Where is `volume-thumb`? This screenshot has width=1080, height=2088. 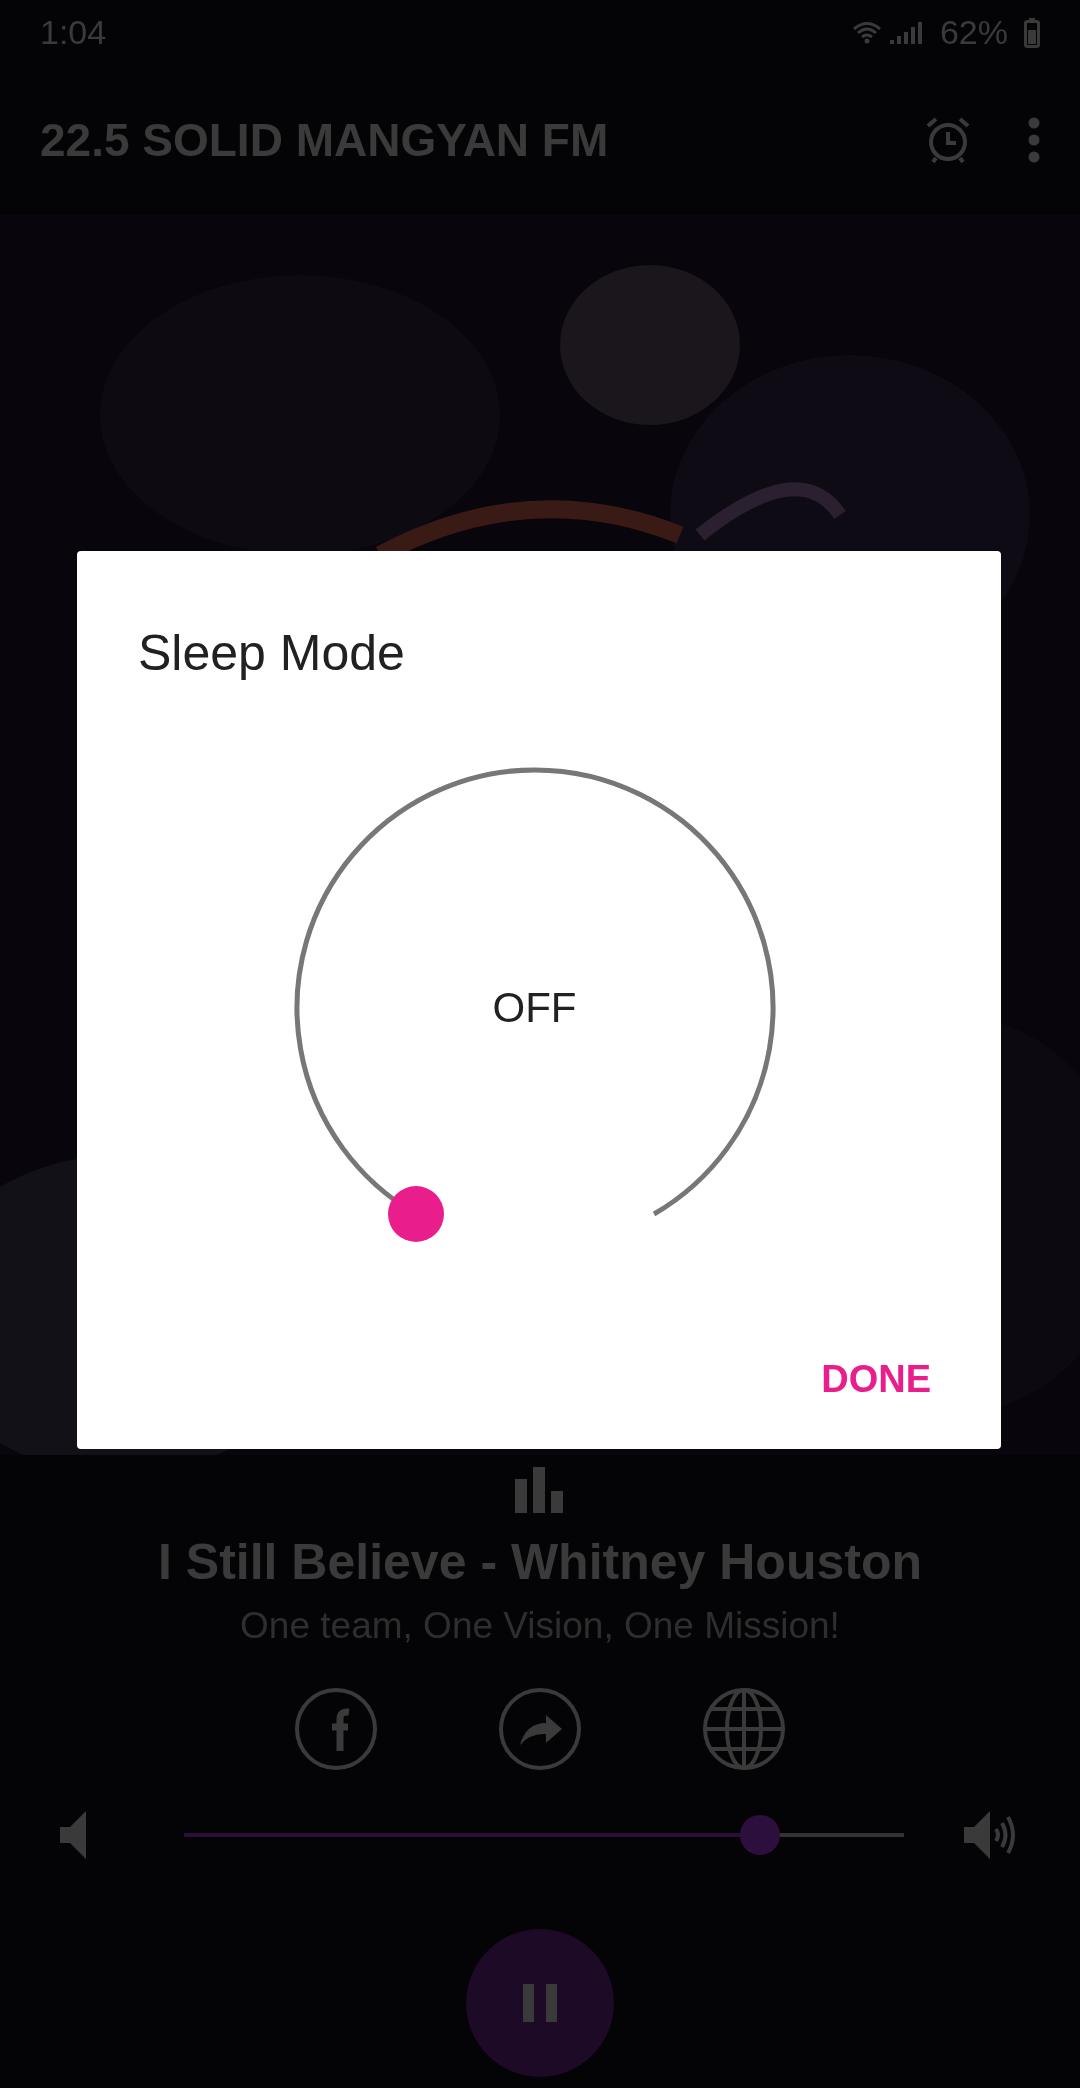 volume-thumb is located at coordinates (760, 1835).